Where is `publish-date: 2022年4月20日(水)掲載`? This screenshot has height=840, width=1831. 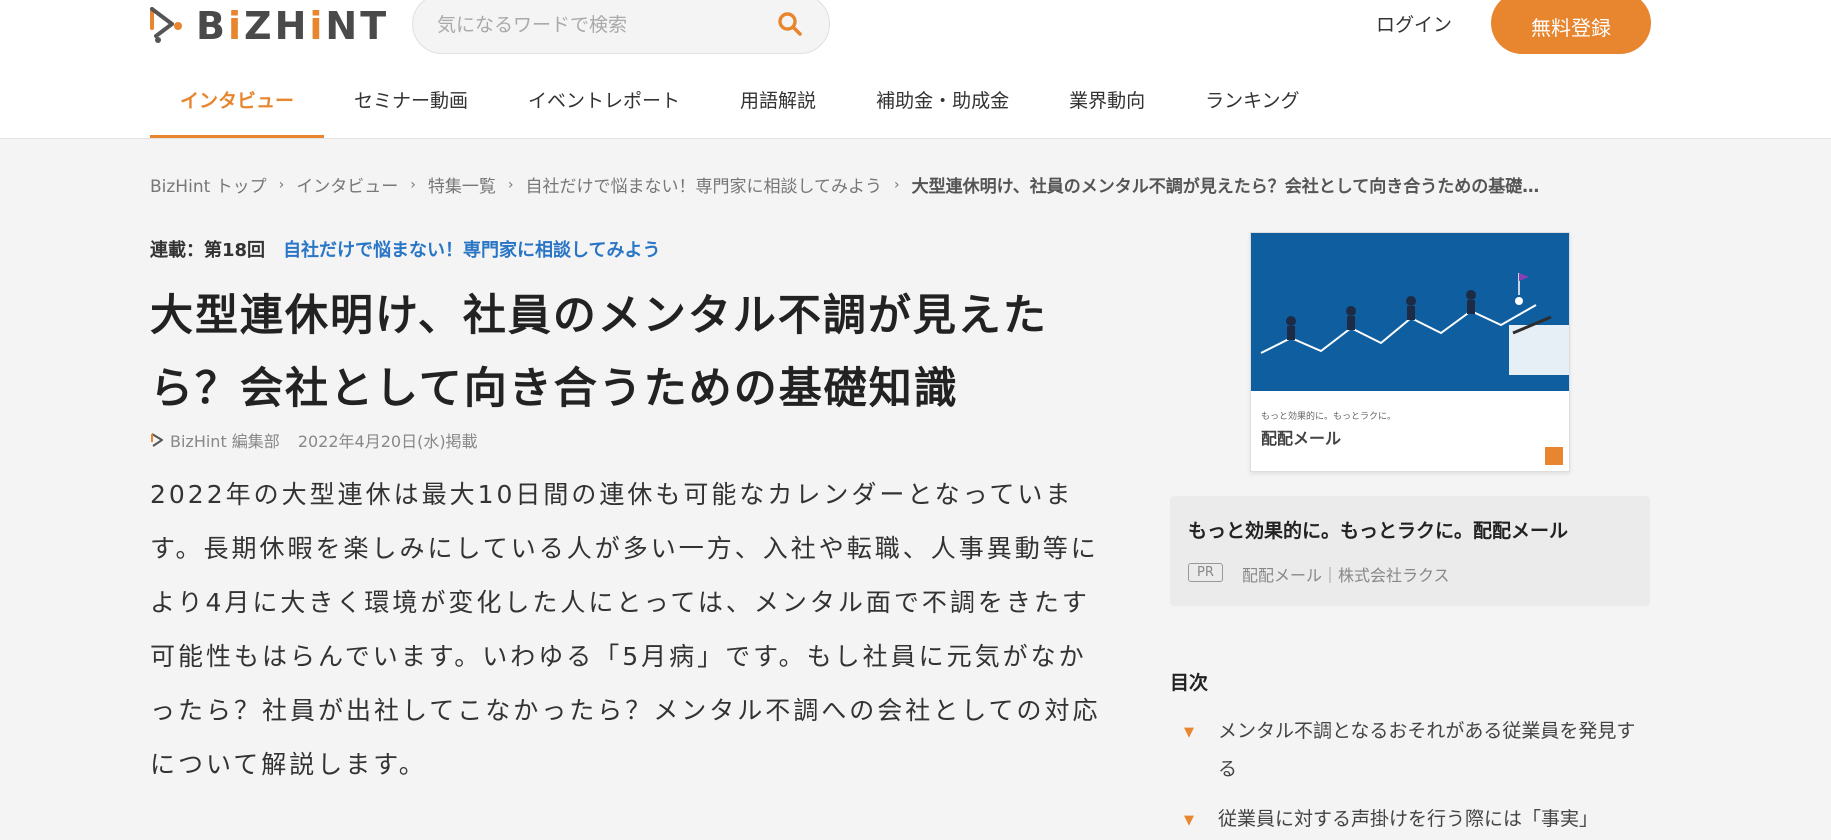 publish-date: 2022年4月20日(水)掲載 is located at coordinates (387, 441).